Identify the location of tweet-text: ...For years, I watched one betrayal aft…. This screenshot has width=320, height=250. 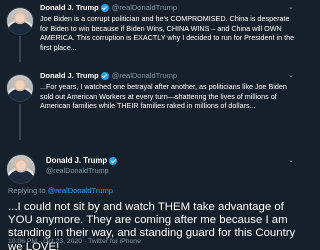
(163, 96).